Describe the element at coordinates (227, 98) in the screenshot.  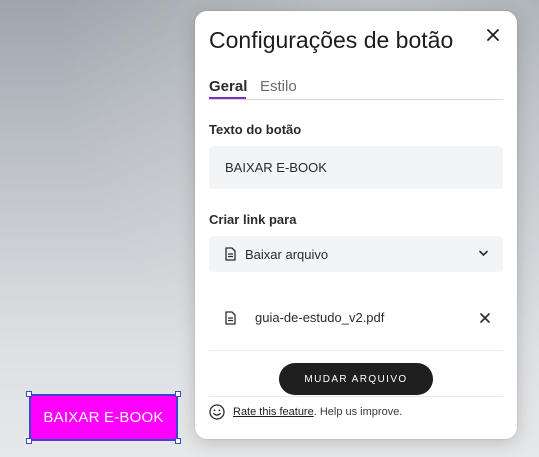
I see `active-tab-indicator` at that location.